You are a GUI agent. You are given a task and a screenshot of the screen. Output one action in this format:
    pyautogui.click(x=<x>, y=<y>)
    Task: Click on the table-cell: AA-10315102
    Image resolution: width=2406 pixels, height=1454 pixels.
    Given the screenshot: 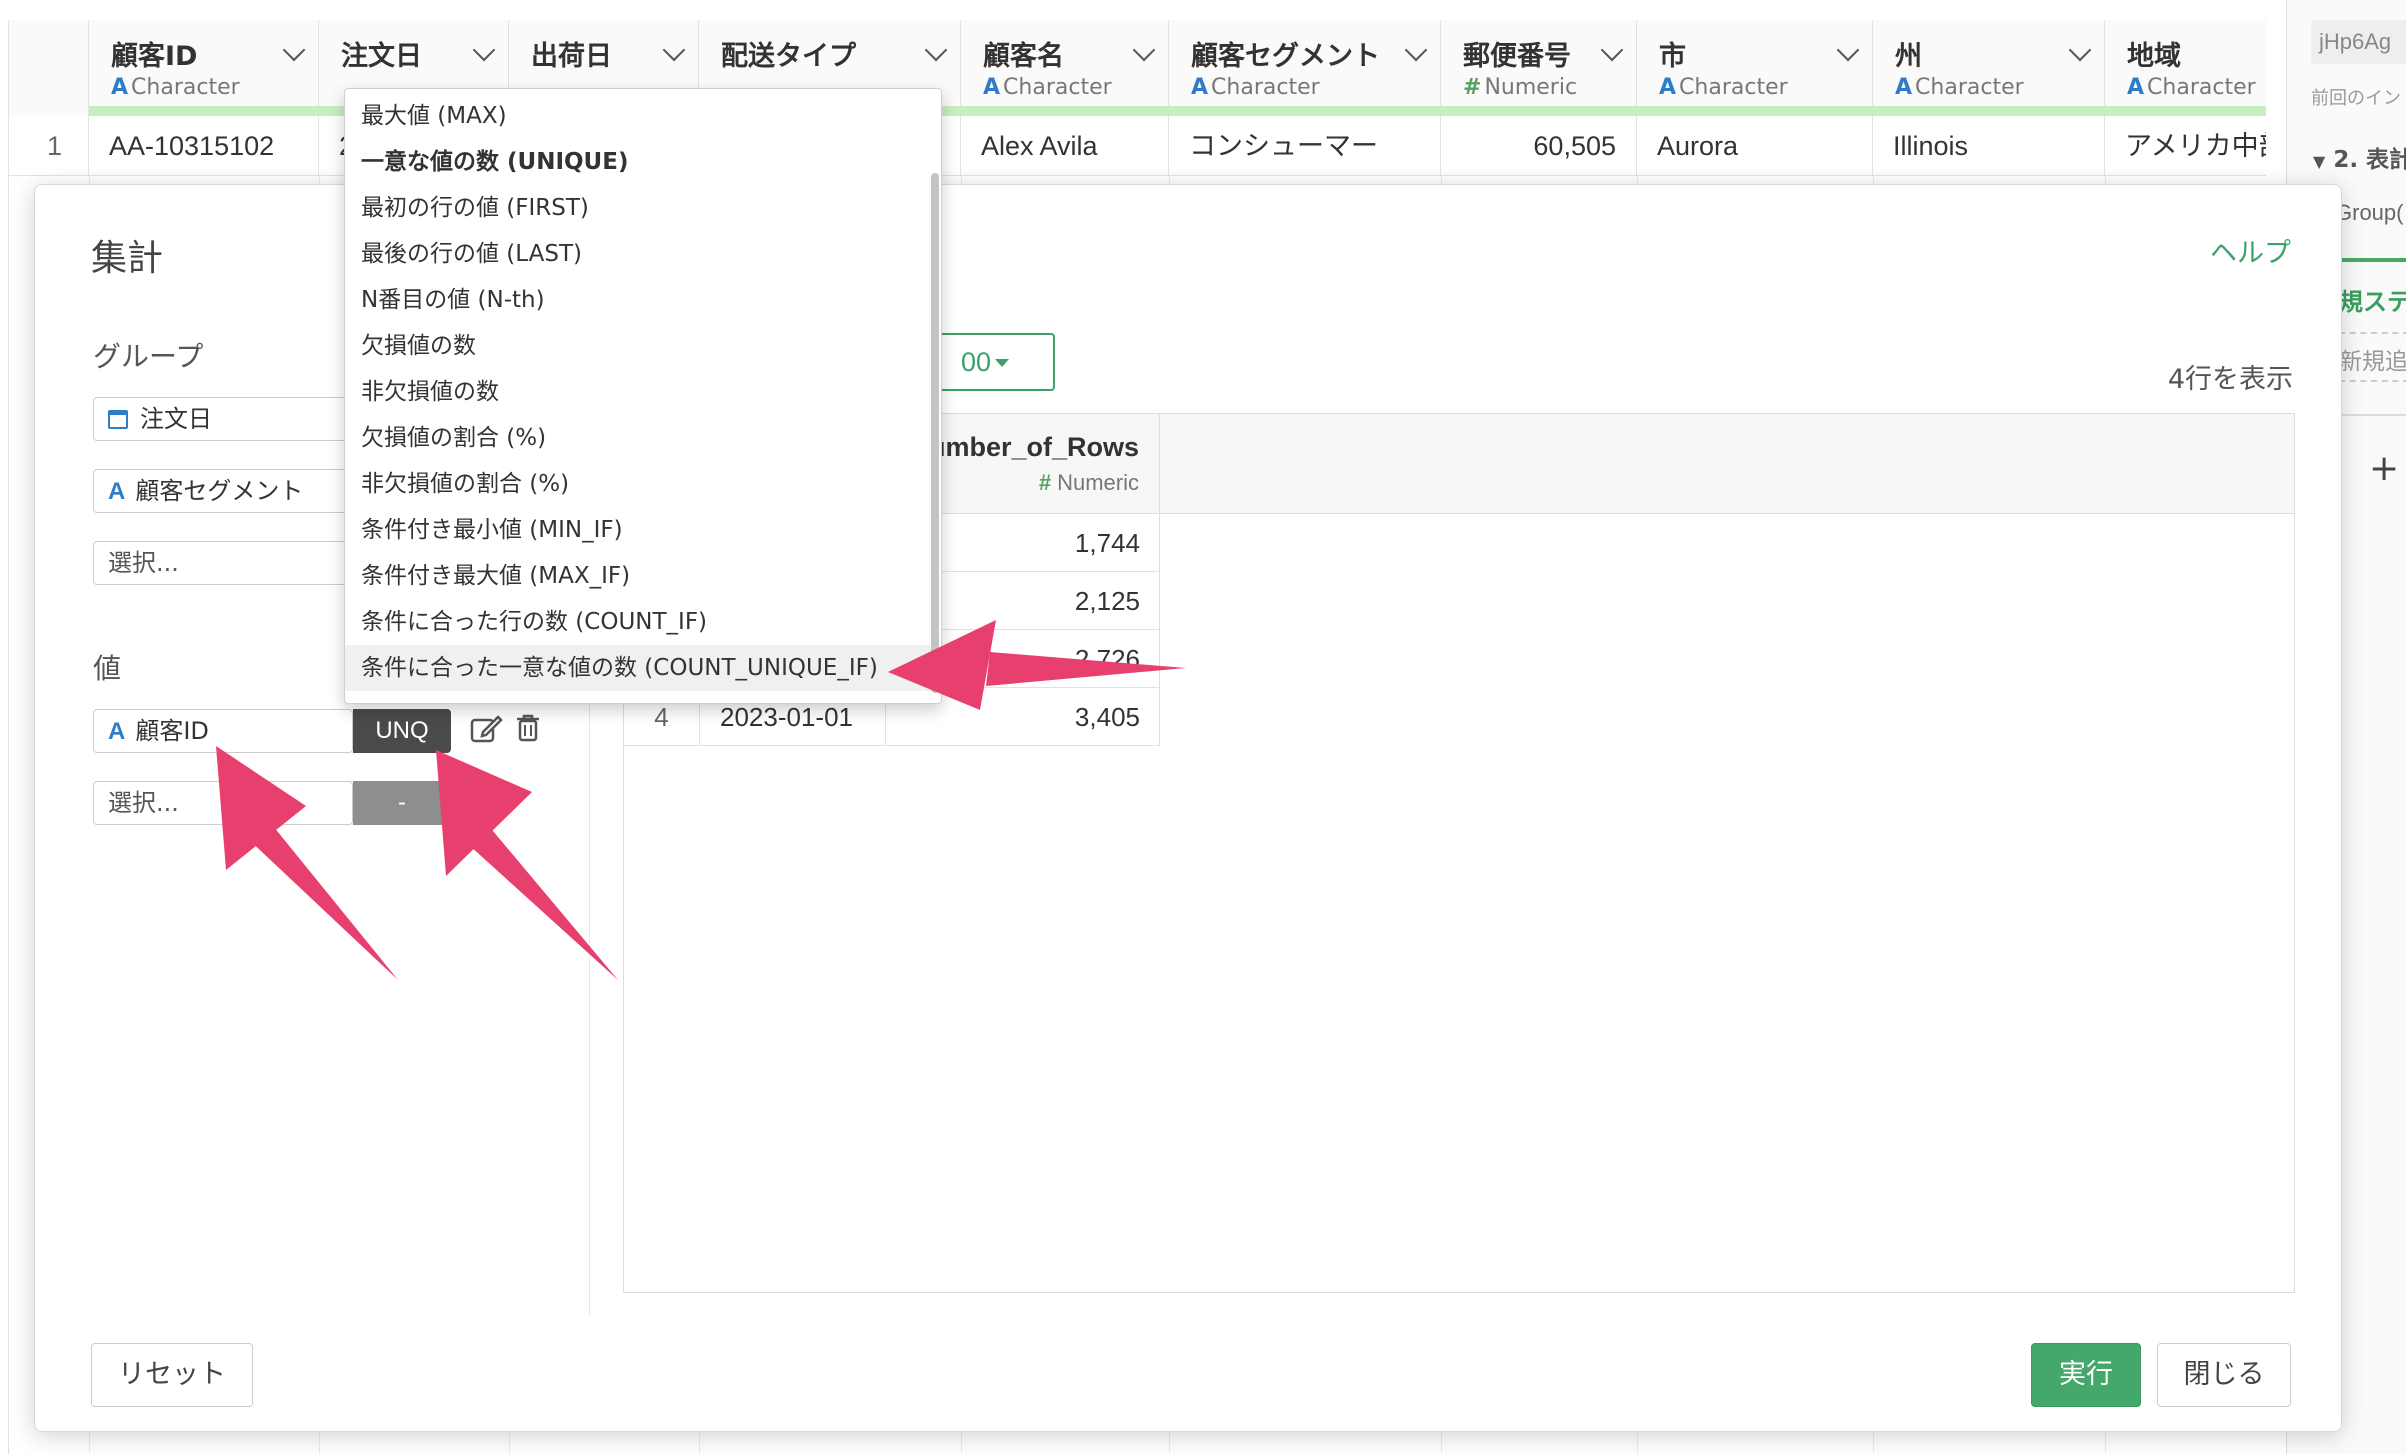 What is the action you would take?
    pyautogui.click(x=204, y=146)
    